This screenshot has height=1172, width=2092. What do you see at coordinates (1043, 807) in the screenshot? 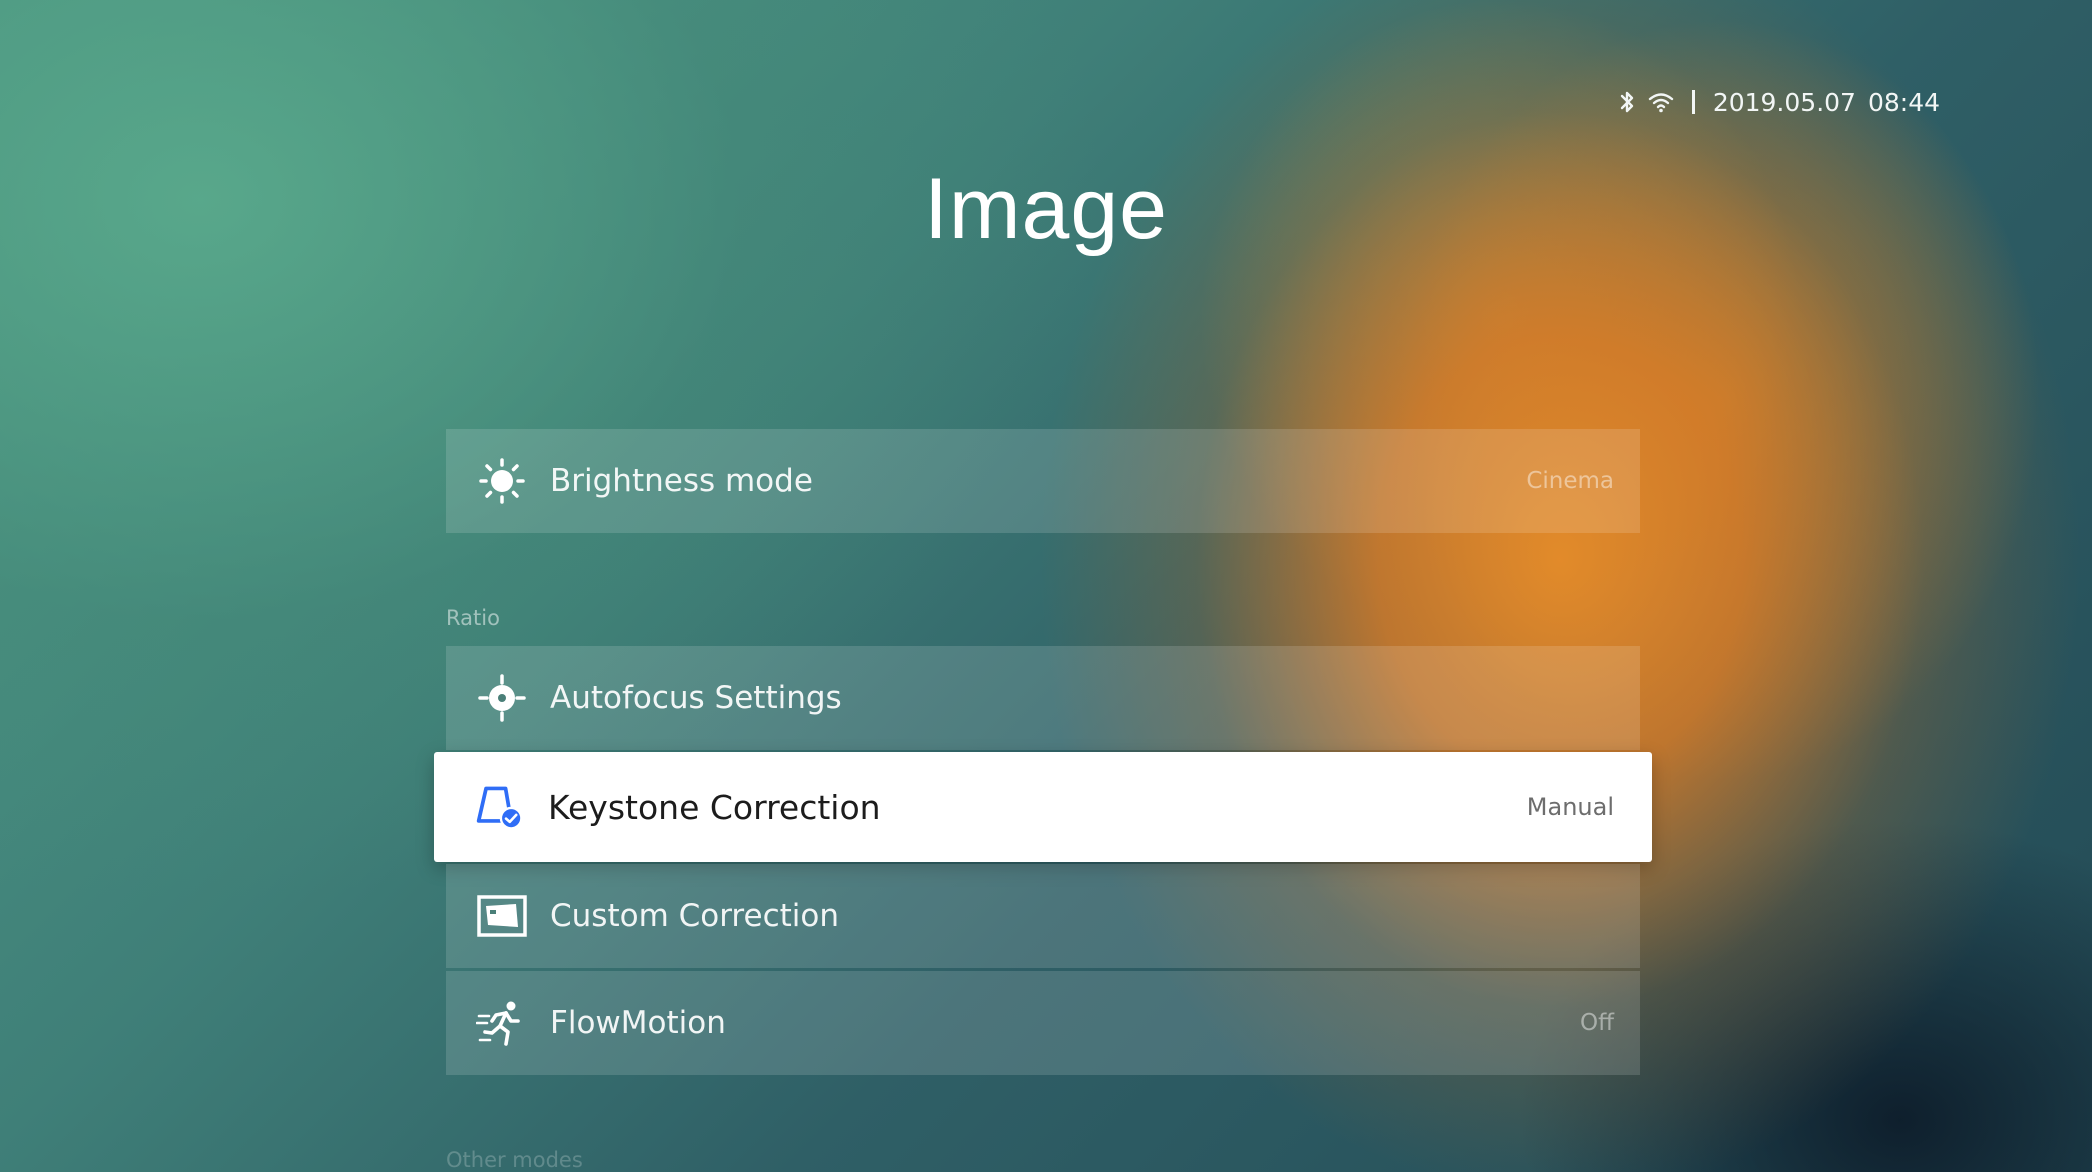
I see `menu-item-keystone-correction: Keystone Correction Manual` at bounding box center [1043, 807].